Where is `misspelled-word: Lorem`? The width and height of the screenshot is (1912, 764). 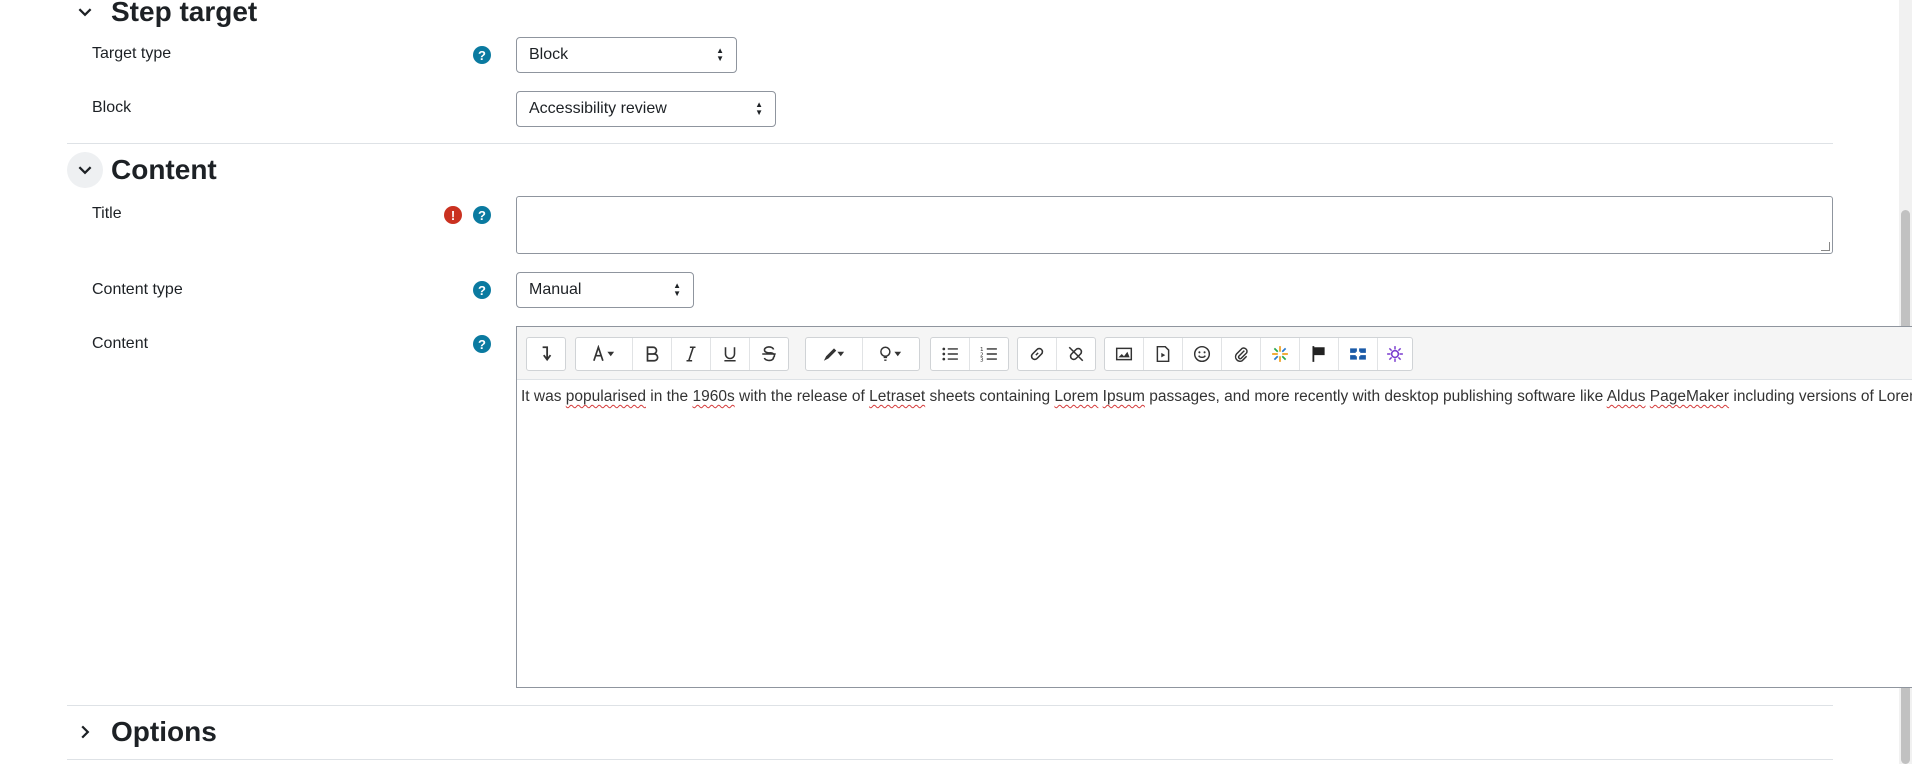
misspelled-word: Lorem is located at coordinates (1076, 396).